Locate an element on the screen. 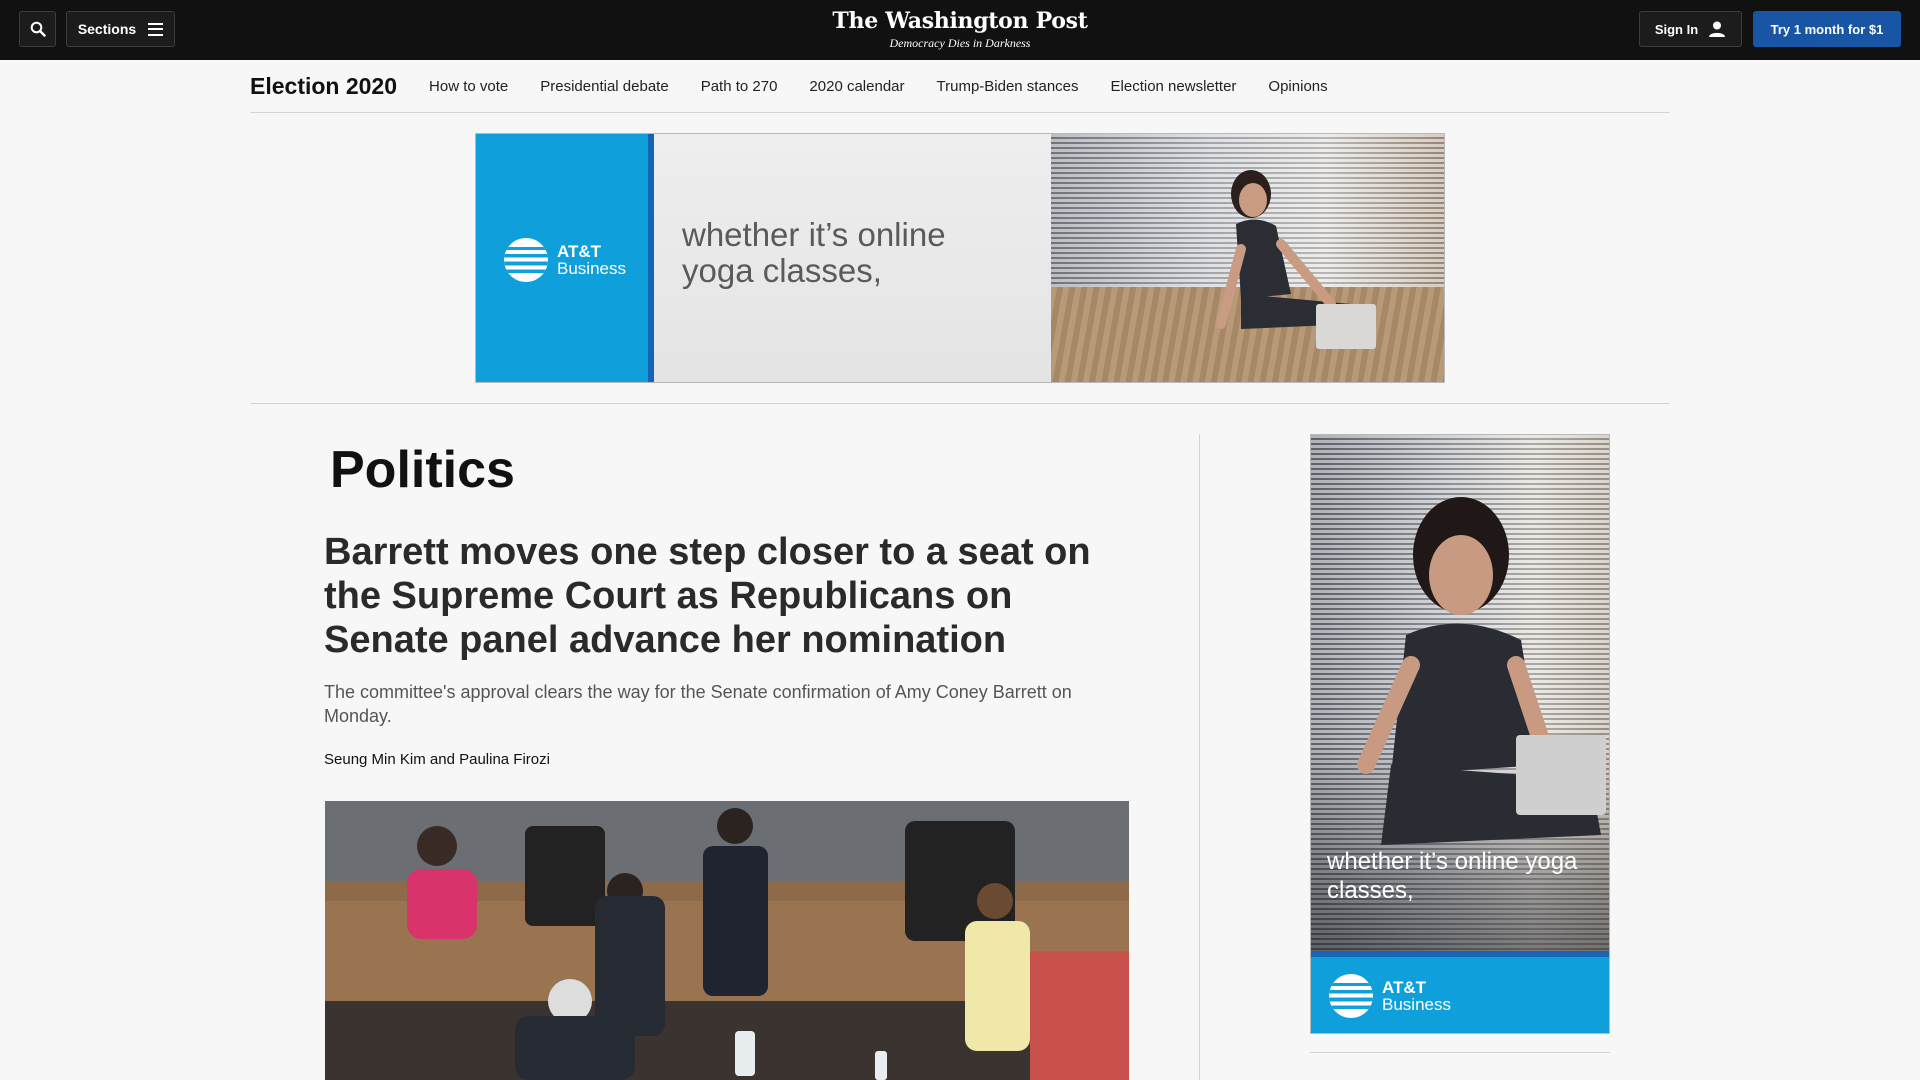 This screenshot has height=1080, width=1920. sidebar-ad-copy: whether it’s online yoga classes, is located at coordinates (1452, 876).